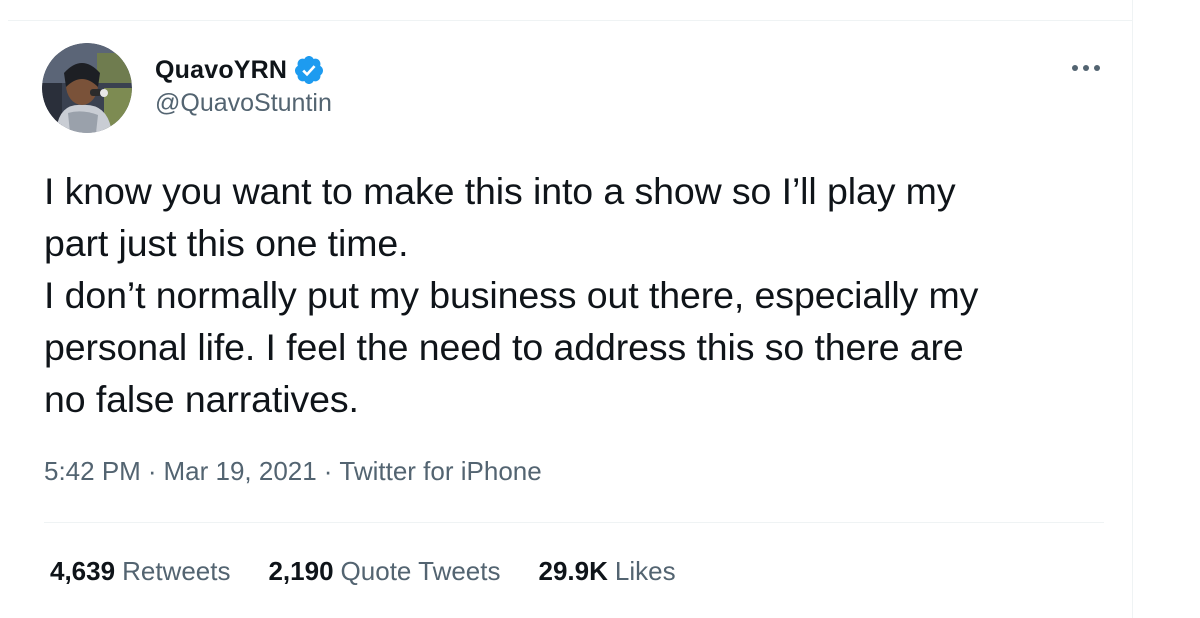 The height and width of the screenshot is (618, 1200). I want to click on quote-tweets-label: Quote Tweets, so click(420, 571).